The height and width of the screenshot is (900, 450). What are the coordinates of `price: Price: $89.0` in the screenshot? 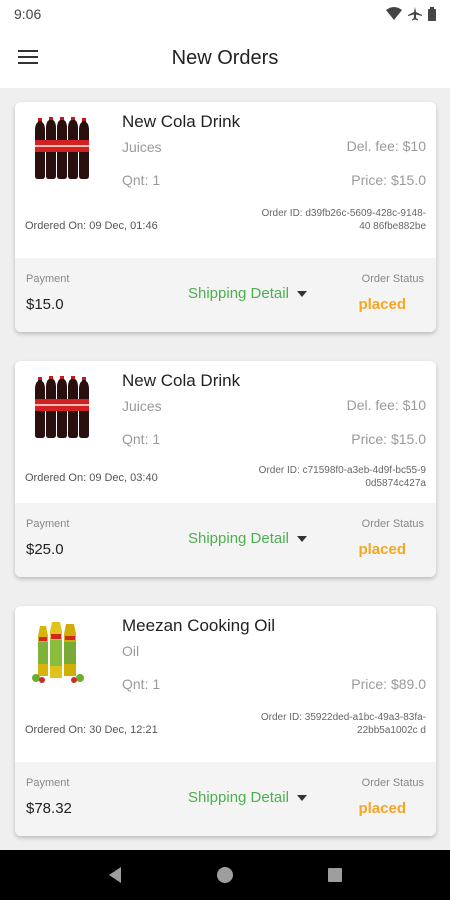 It's located at (388, 684).